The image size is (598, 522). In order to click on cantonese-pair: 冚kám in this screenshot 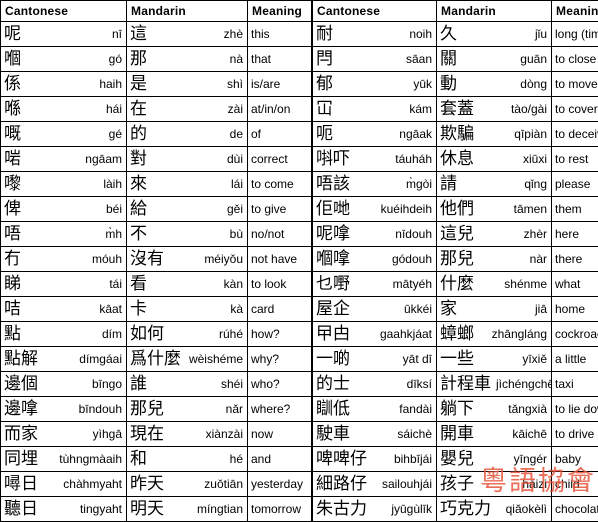, I will do `click(374, 109)`.